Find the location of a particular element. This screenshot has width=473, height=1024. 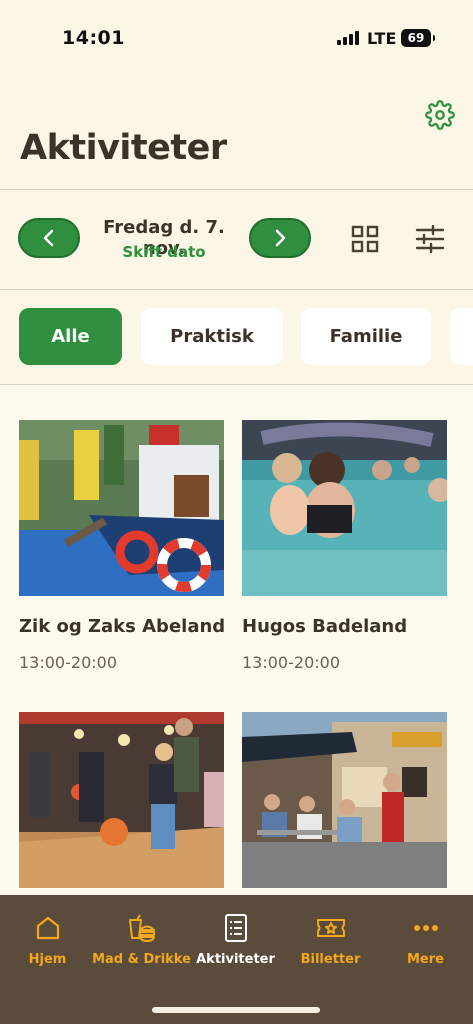

activity-title: Hugos Badeland is located at coordinates (325, 626).